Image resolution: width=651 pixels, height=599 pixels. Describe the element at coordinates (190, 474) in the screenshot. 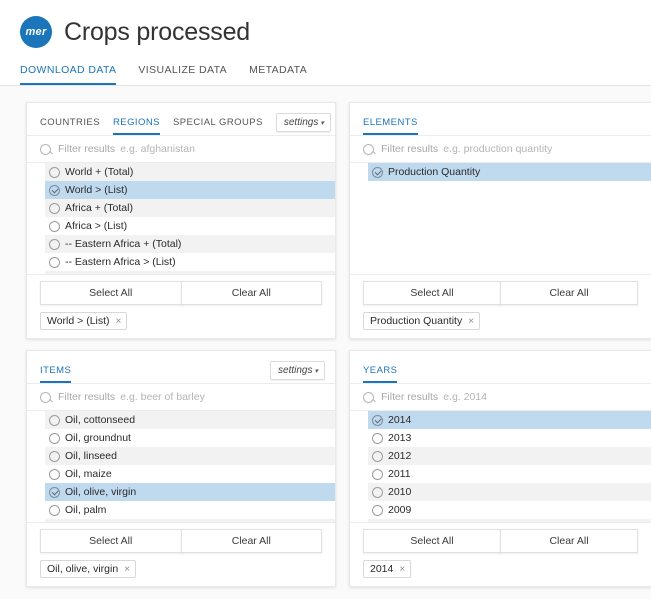

I see `list-item: Oil, maize` at that location.